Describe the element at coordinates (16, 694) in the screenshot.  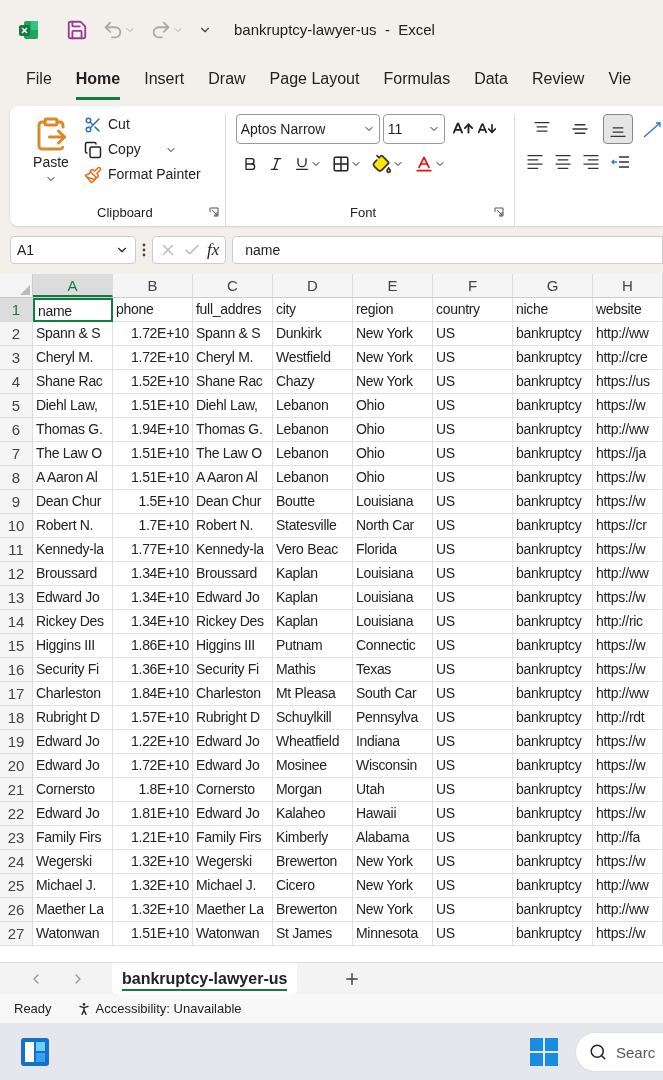
I see `row-header: 17` at that location.